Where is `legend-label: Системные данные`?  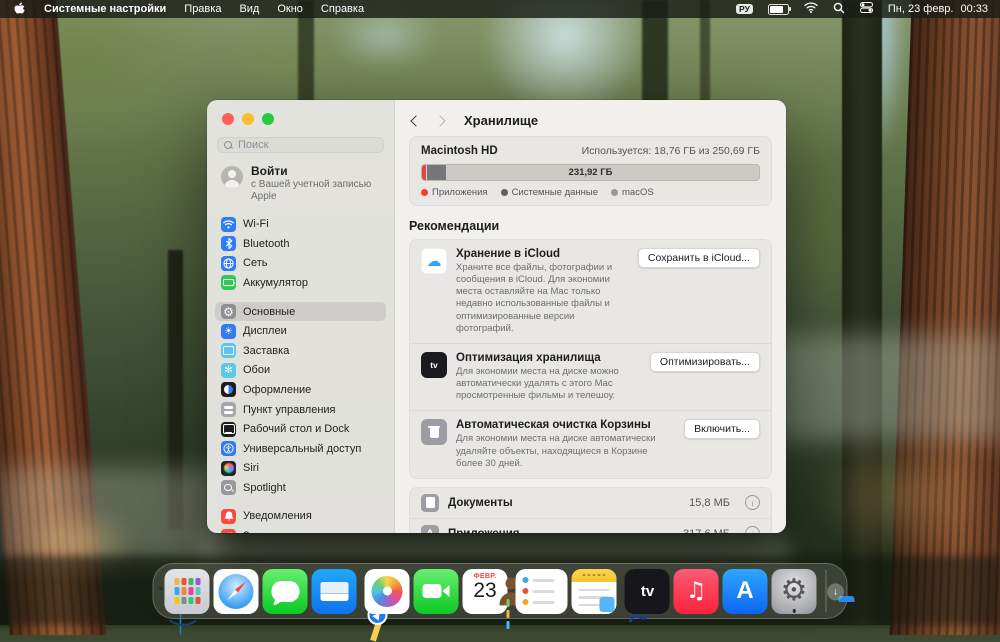 legend-label: Системные данные is located at coordinates (554, 192).